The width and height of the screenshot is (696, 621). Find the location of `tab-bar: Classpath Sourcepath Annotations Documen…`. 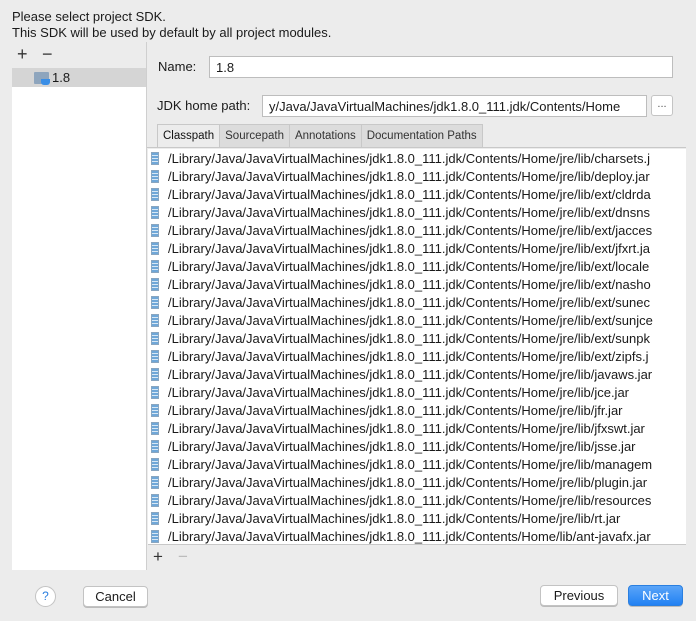

tab-bar: Classpath Sourcepath Annotations Documen… is located at coordinates (320, 136).